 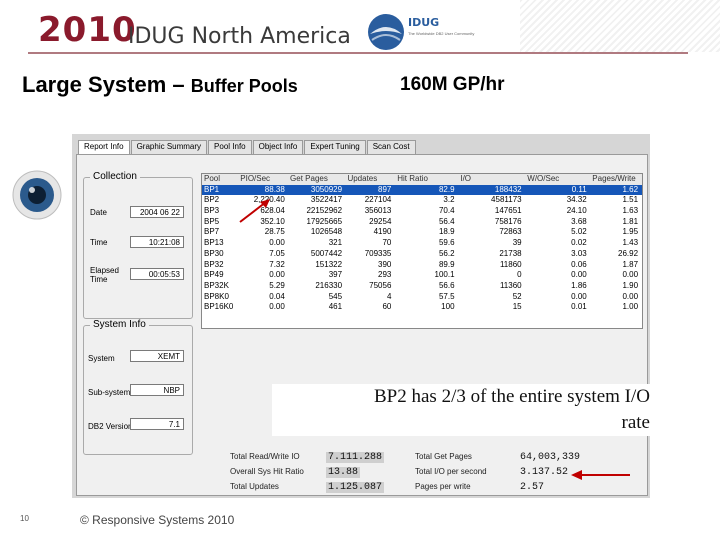 What do you see at coordinates (422, 254) in the screenshot?
I see `table-row: BP30 7.05 5007442 709335 56.2 21738 3.03 26.92` at bounding box center [422, 254].